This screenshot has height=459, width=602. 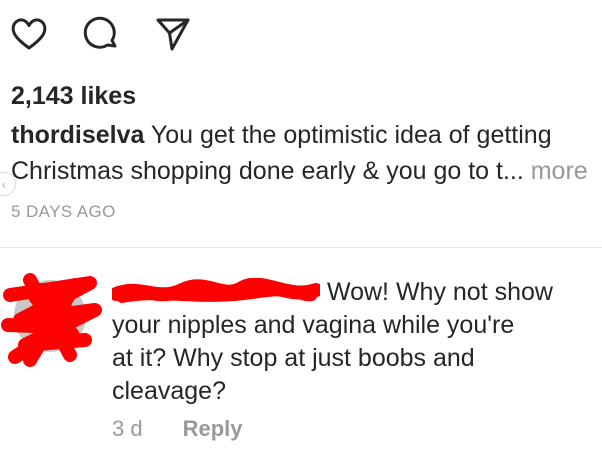 I want to click on comment-text-line: at it? Why stop at just boobs and, so click(x=293, y=358).